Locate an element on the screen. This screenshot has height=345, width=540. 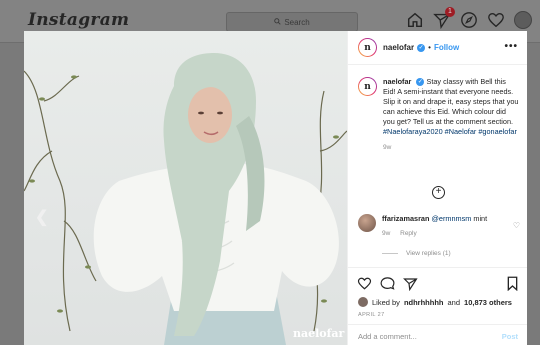
profile-avatar is located at coordinates (523, 20).